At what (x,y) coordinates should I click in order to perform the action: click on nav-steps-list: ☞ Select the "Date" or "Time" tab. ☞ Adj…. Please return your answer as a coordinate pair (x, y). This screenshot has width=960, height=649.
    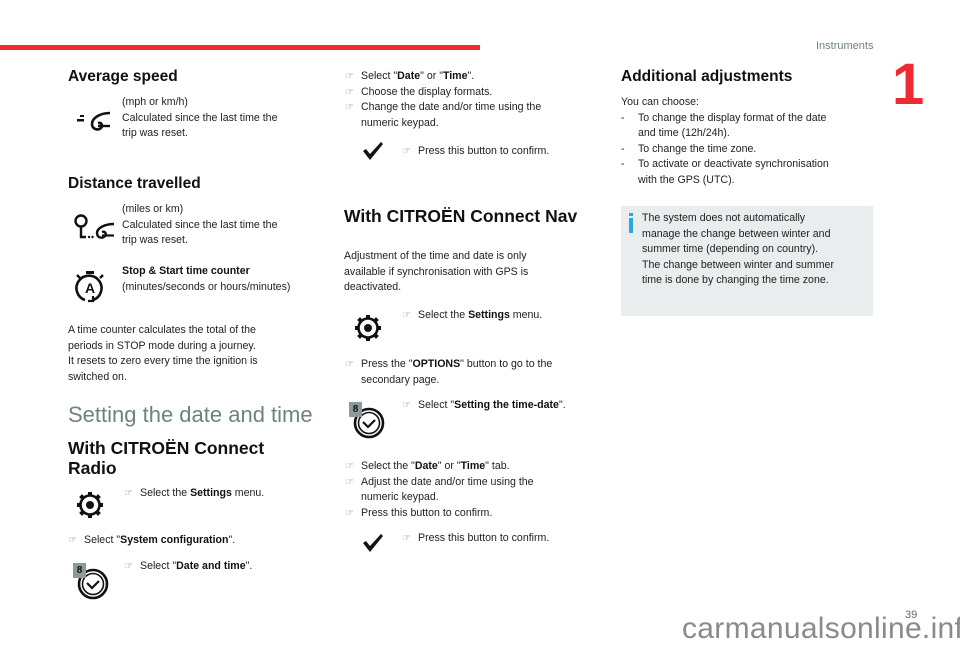
    Looking at the image, I should click on (465, 490).